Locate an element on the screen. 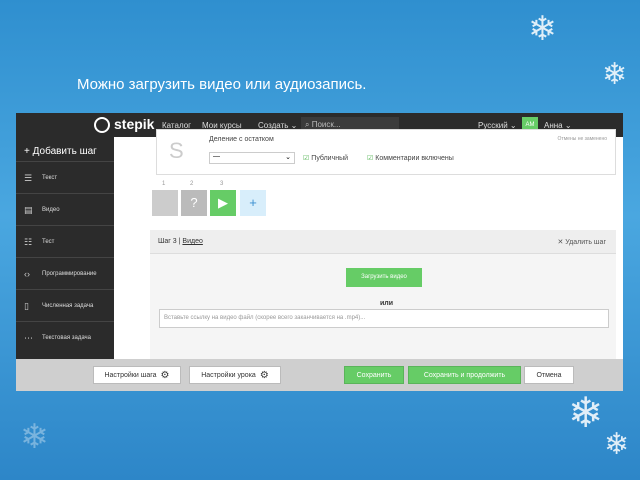  sidebar-item-text-task: ⋯ Текстовая задача is located at coordinates (65, 337).